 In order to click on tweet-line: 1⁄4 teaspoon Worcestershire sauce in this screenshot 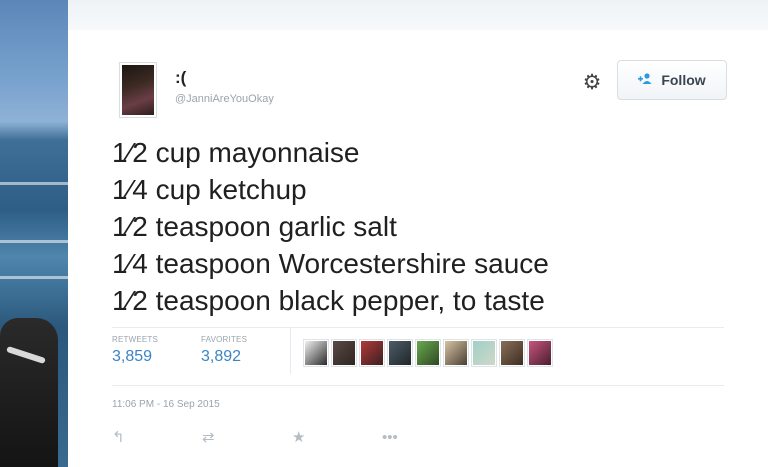, I will do `click(330, 263)`.